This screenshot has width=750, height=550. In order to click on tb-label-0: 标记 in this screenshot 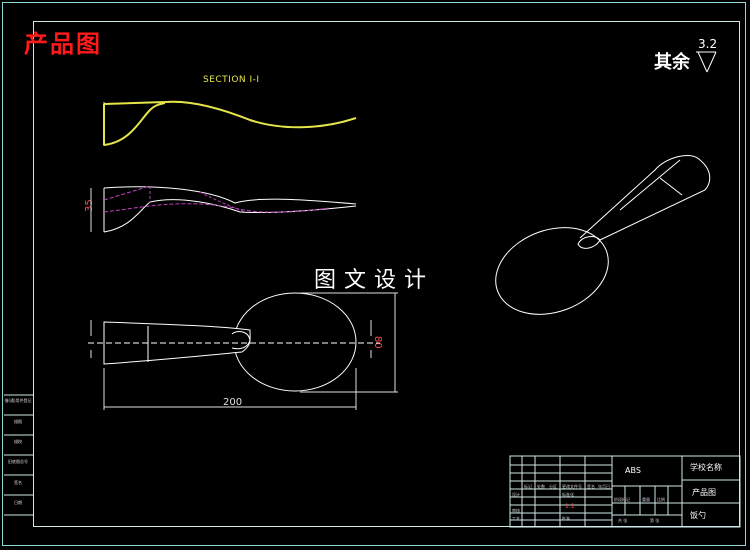, I will do `click(528, 486)`.